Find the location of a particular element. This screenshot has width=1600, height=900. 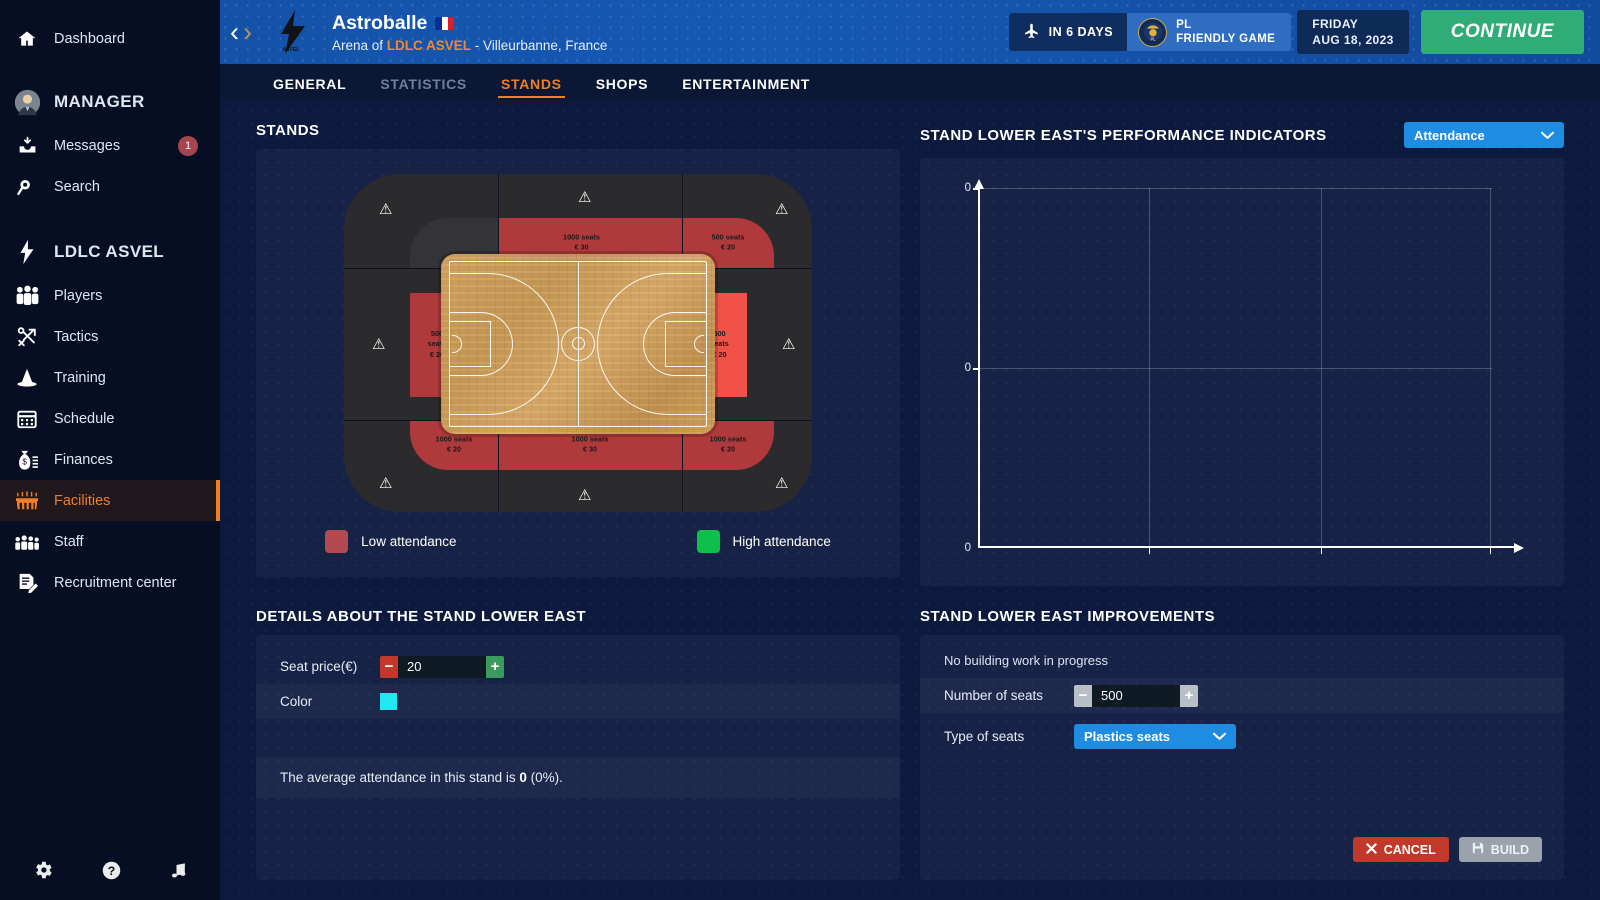

page-header: ‹ › ASVEL Astroballe Arena of LDLC ASVEL is located at coordinates (910, 32).